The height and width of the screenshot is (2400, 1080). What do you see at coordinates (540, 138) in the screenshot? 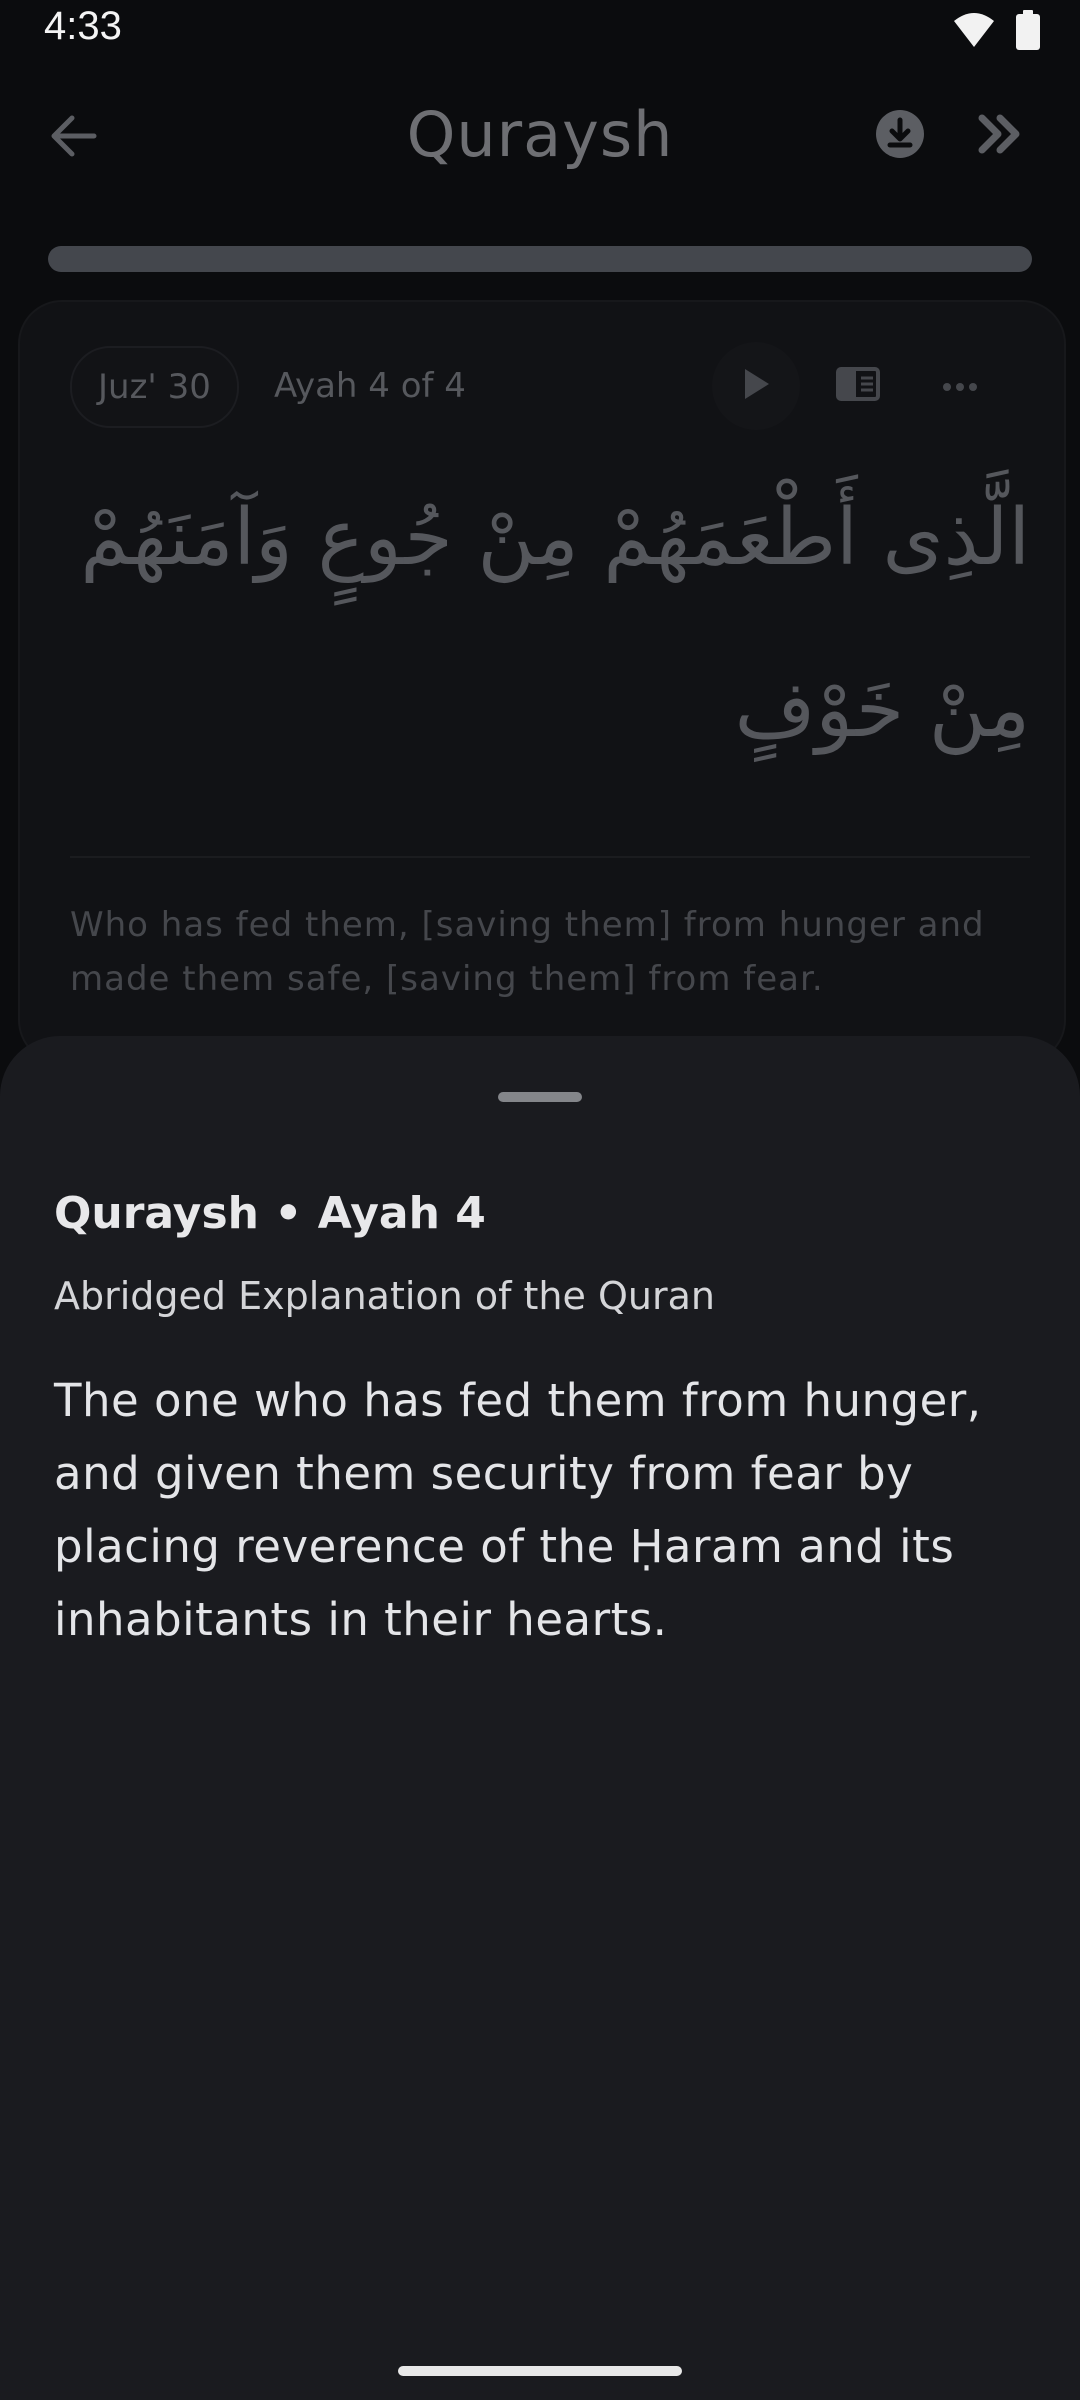
I see `top-app-bar: Quraysh` at bounding box center [540, 138].